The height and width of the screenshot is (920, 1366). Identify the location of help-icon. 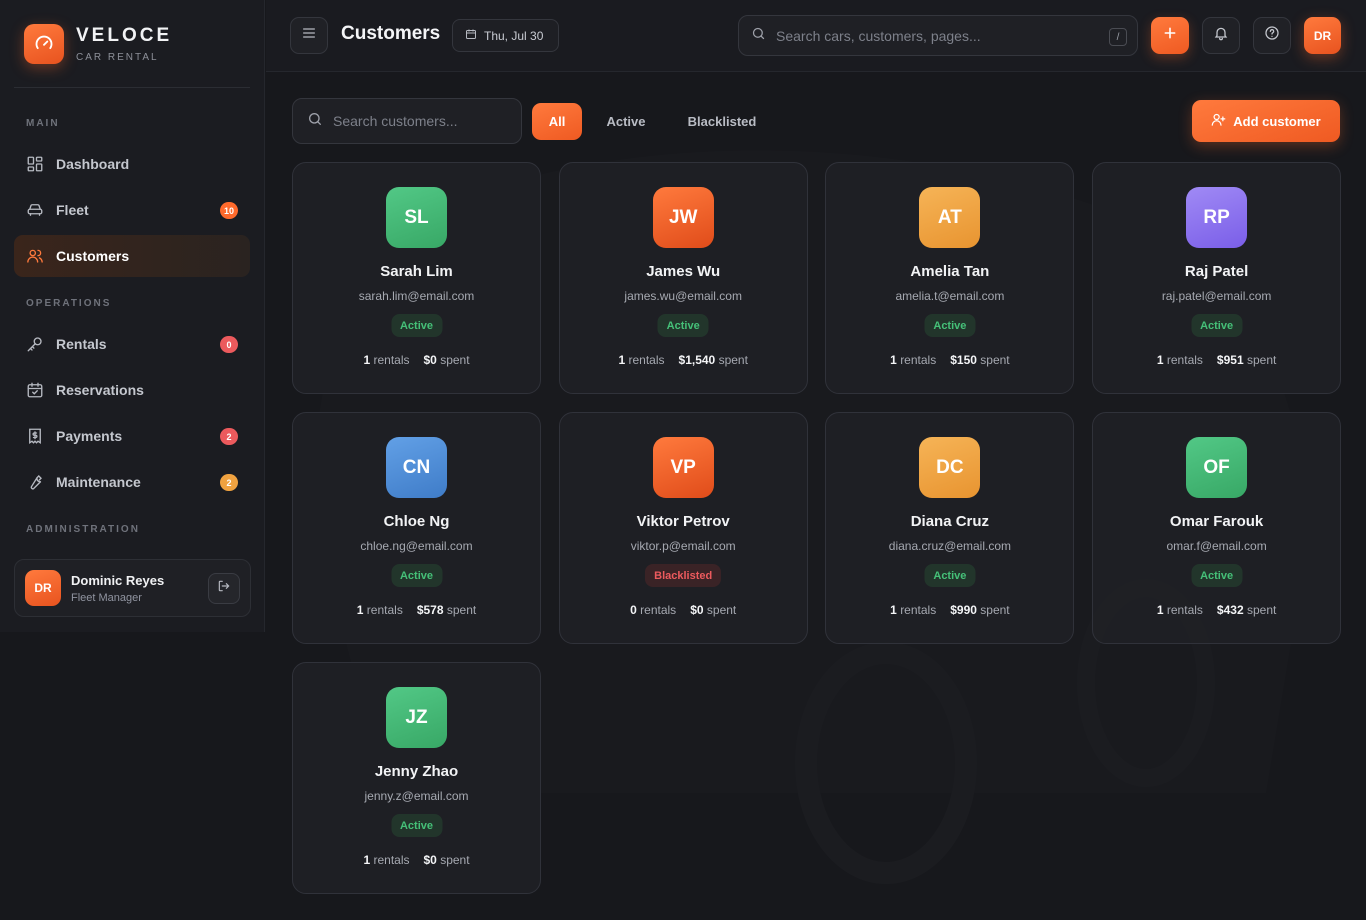
(1272, 35).